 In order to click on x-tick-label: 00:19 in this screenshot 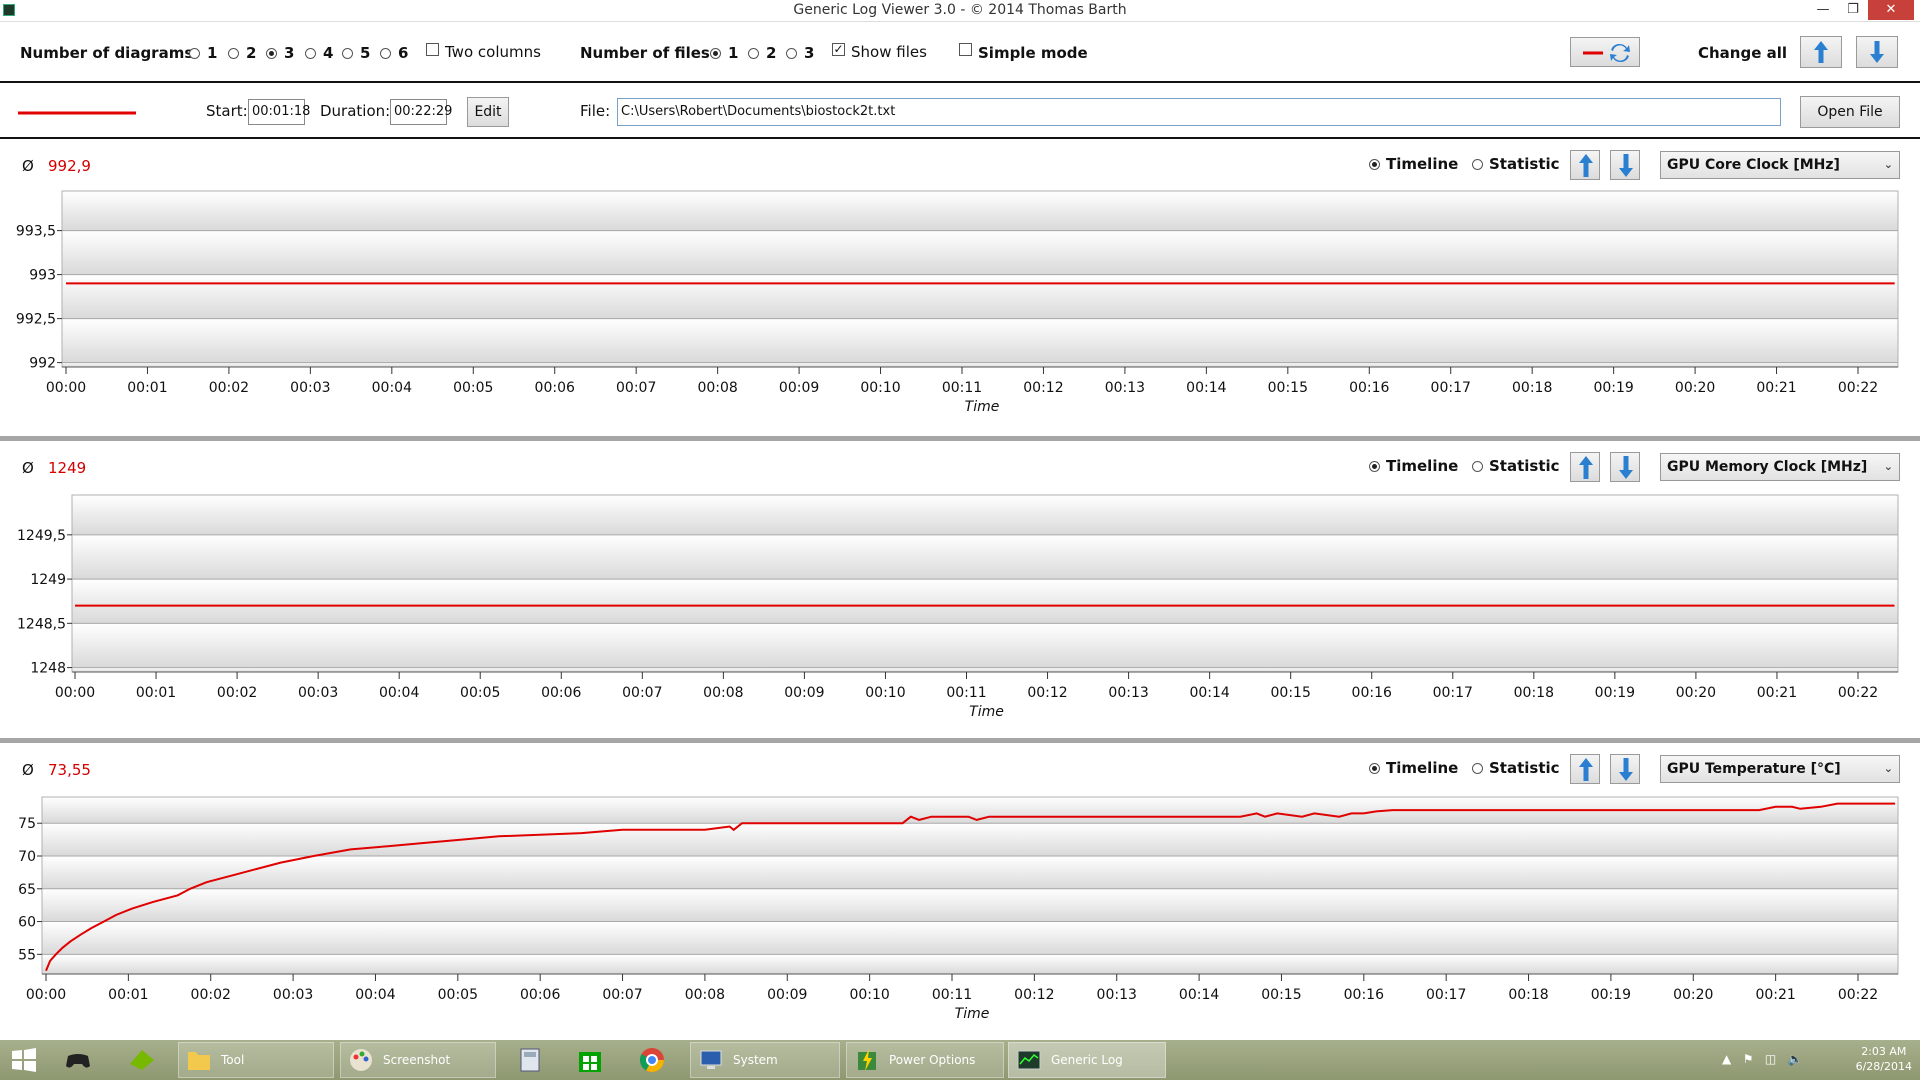, I will do `click(1613, 388)`.